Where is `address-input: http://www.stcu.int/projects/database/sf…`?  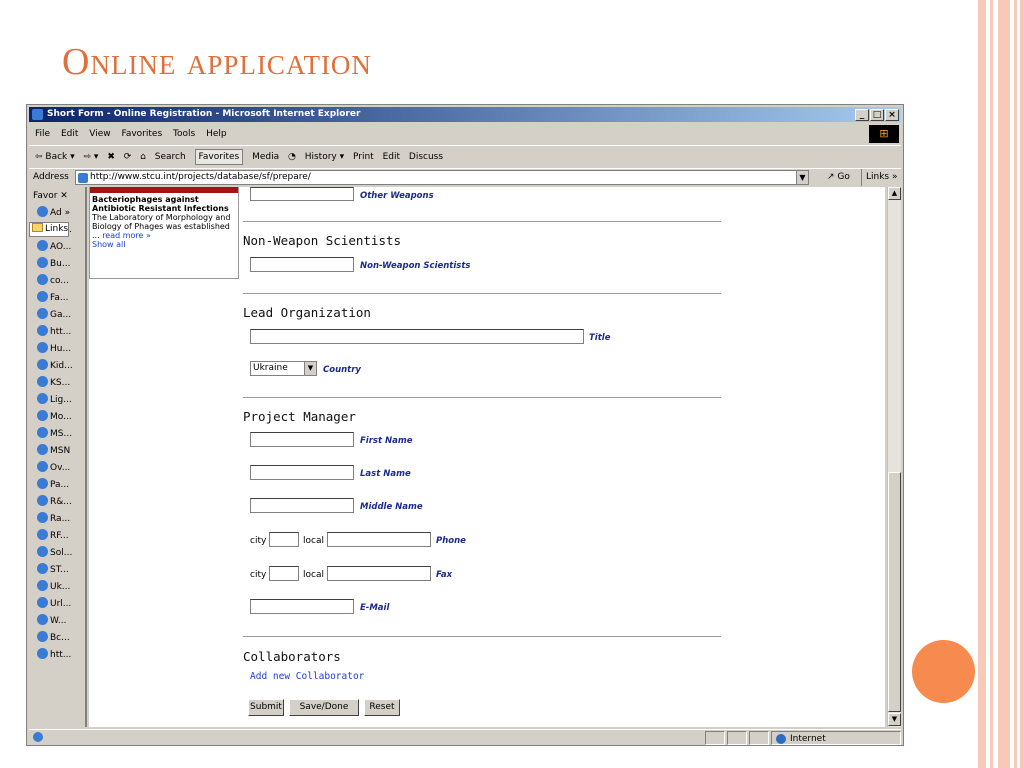
address-input: http://www.stcu.int/projects/database/sf… is located at coordinates (442, 177).